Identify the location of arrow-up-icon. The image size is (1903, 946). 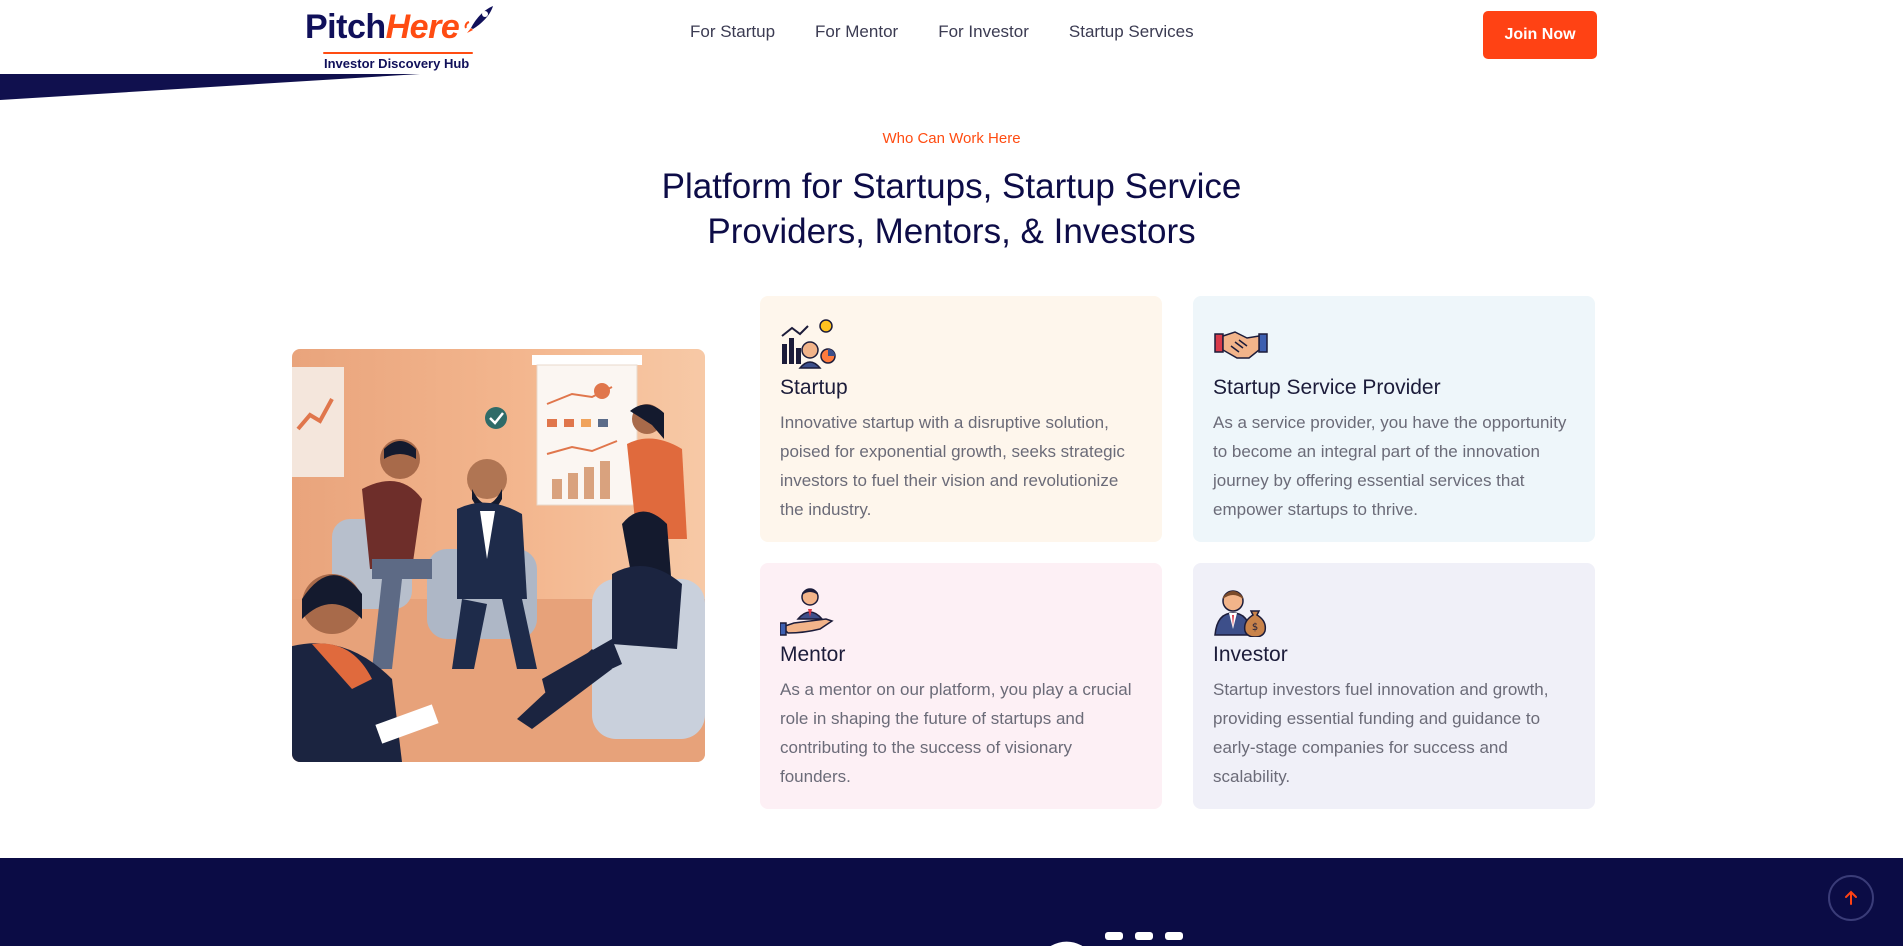
(1851, 897).